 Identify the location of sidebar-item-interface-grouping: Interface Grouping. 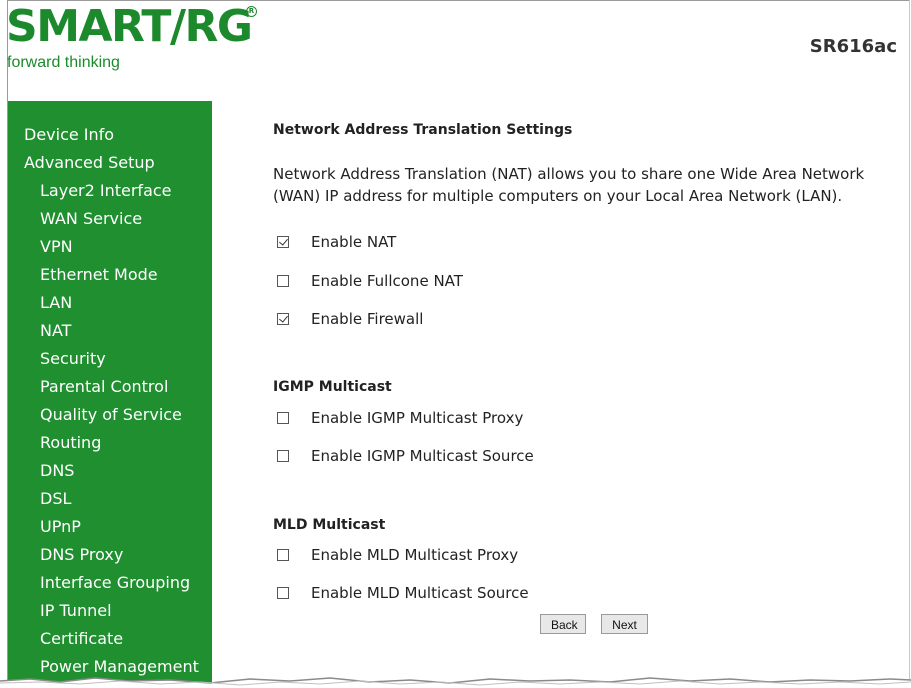
(110, 583).